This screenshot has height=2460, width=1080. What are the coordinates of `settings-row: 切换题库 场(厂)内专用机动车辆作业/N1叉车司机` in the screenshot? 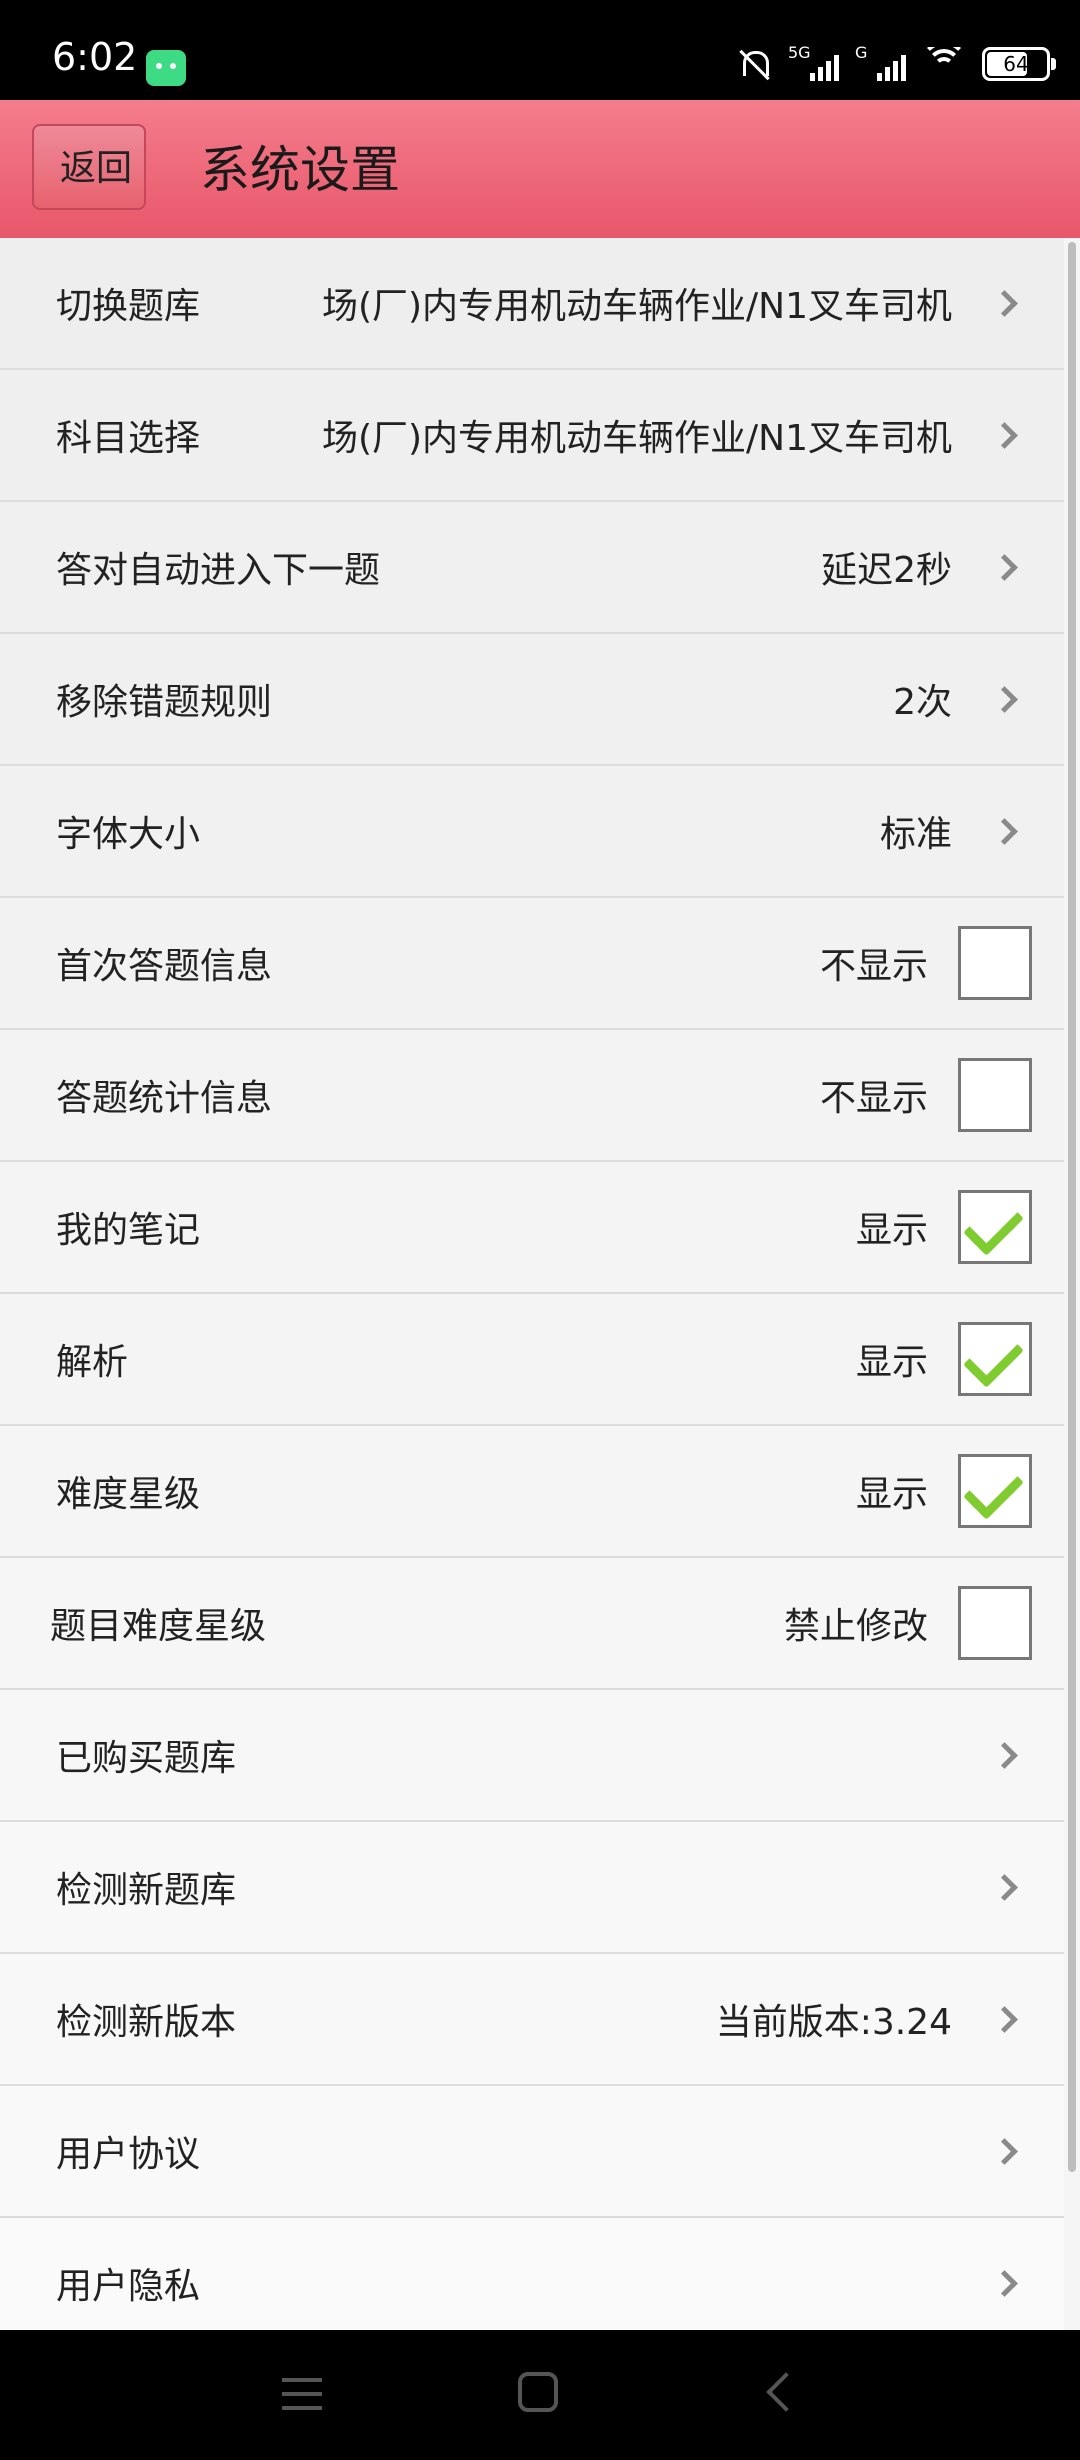 It's located at (532, 304).